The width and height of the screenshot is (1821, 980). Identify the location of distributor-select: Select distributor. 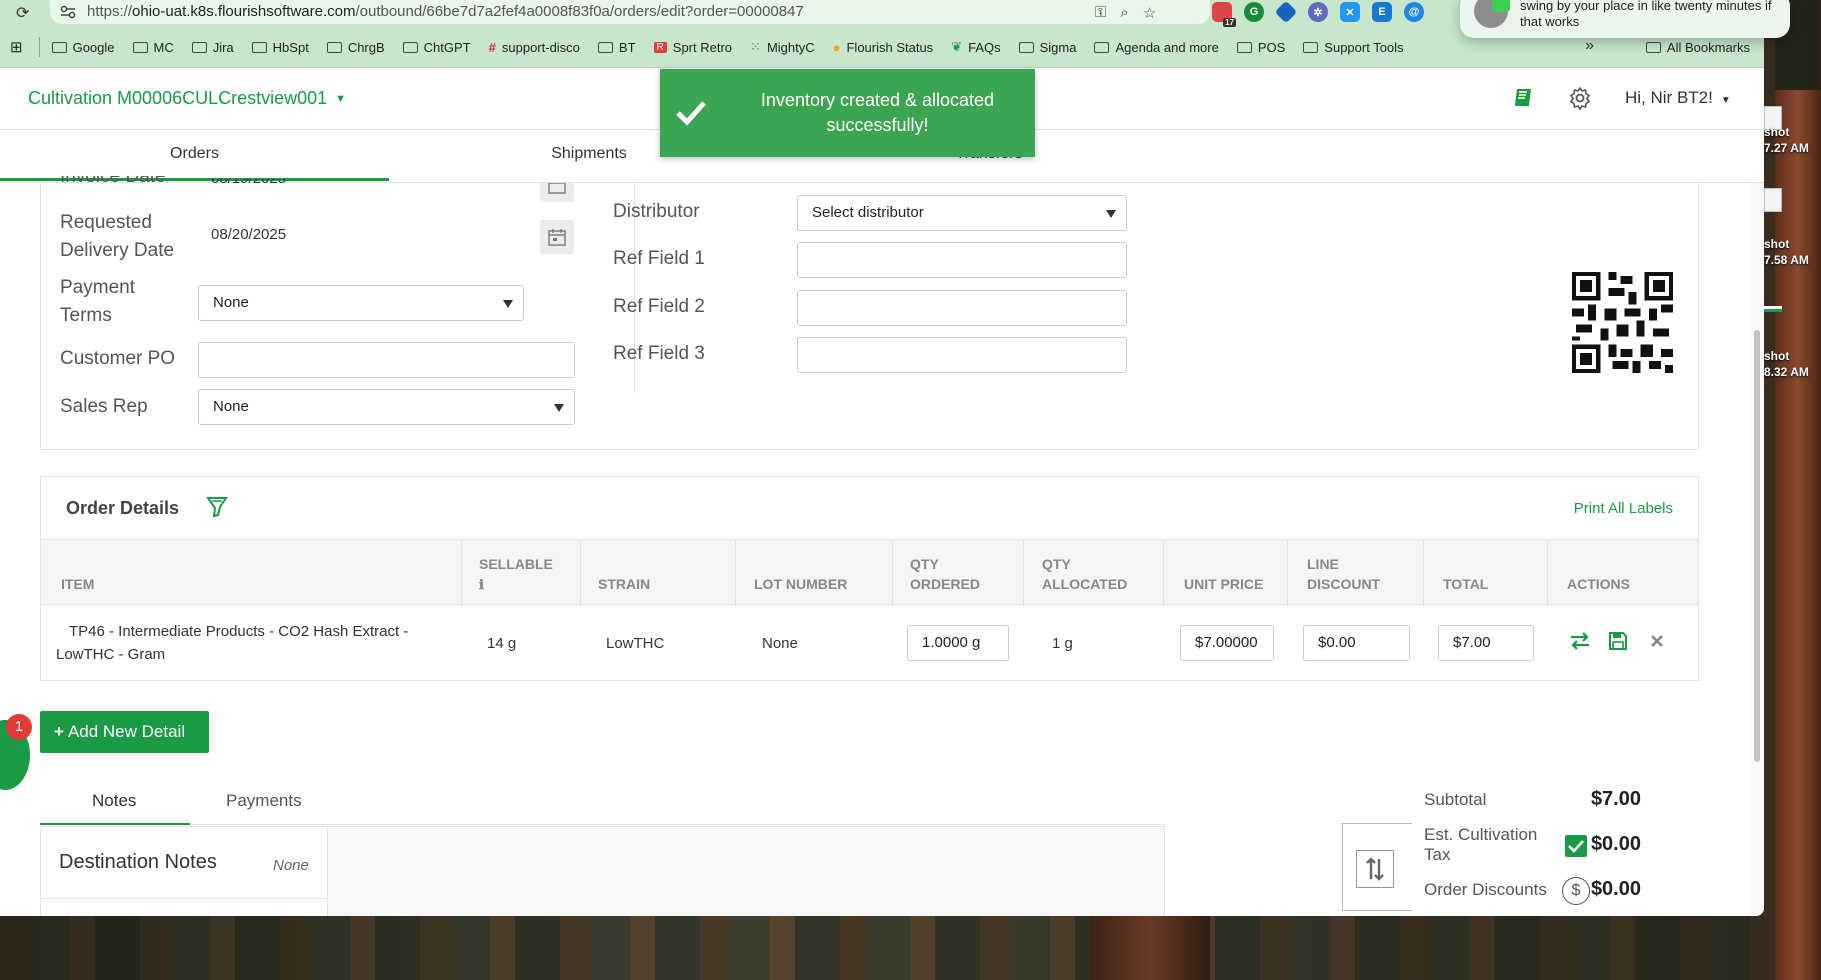
(962, 213).